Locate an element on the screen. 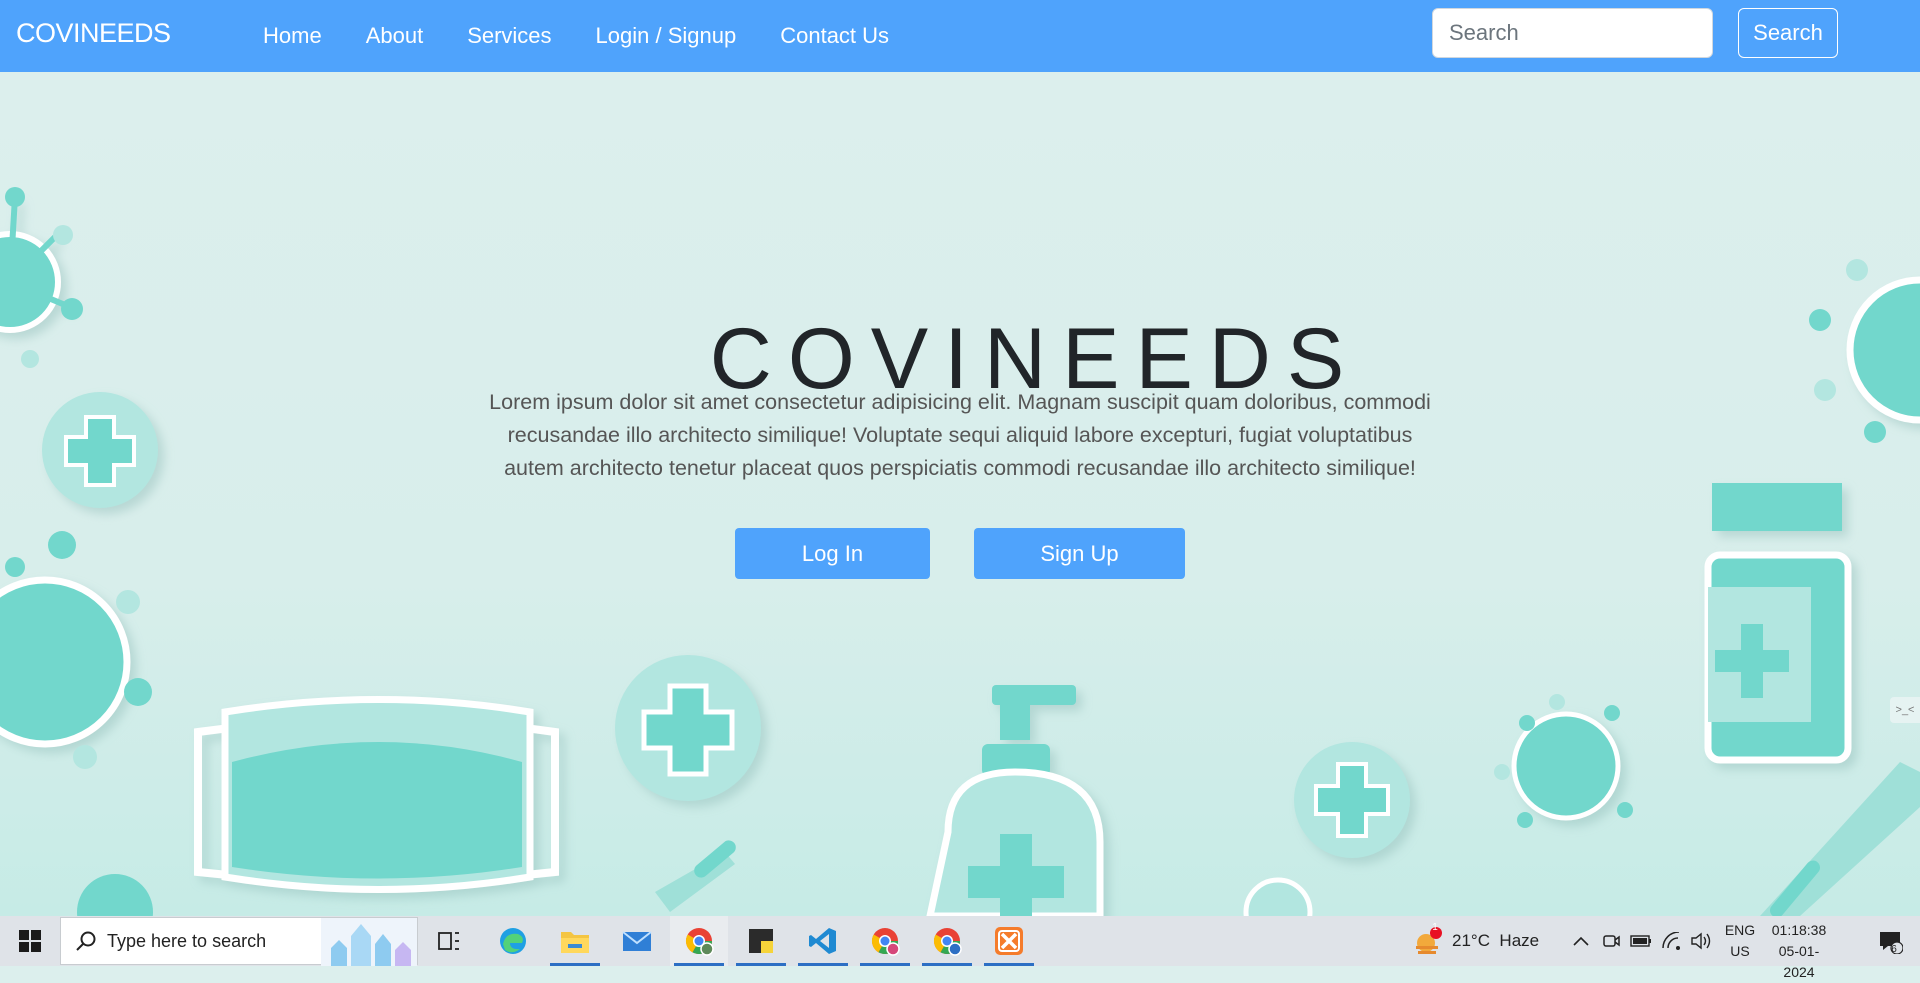 The width and height of the screenshot is (1920, 983). start-button is located at coordinates (30, 941).